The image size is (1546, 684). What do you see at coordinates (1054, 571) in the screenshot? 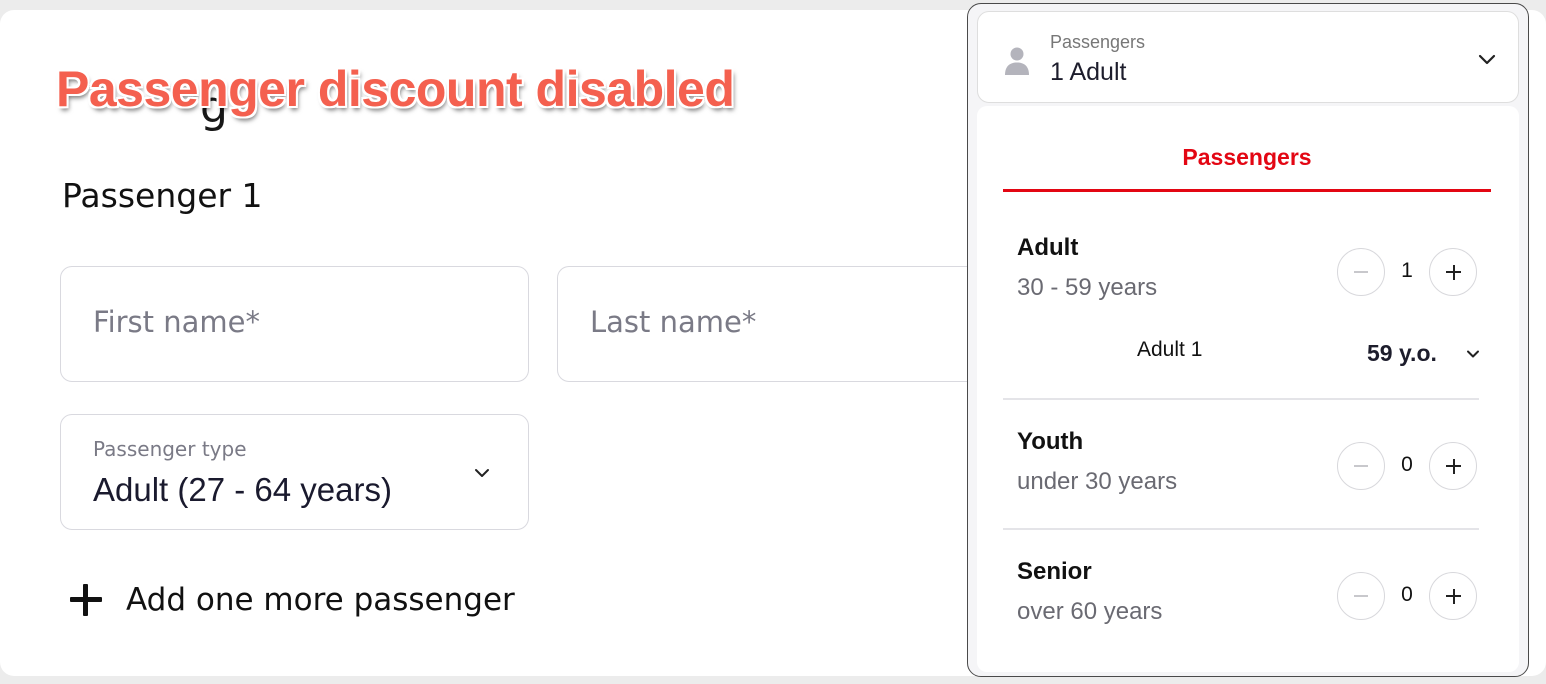
I see `category-title-senior: Senior` at bounding box center [1054, 571].